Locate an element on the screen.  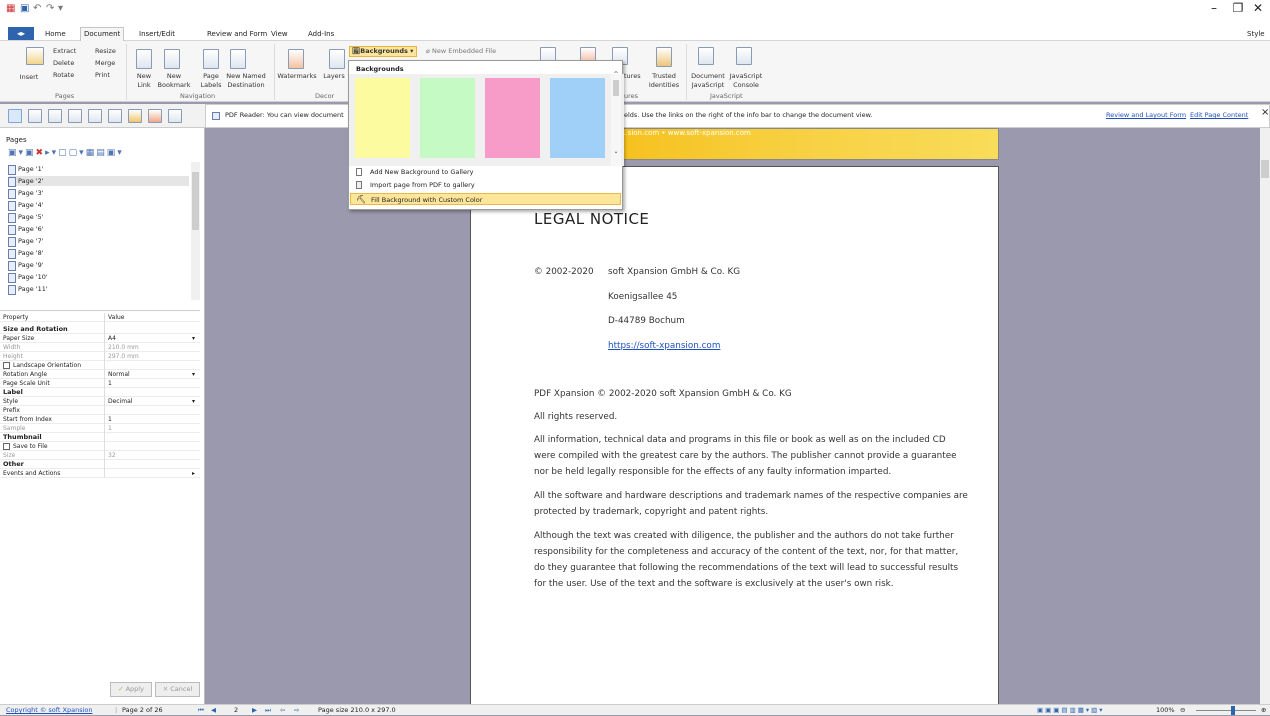
continuous-icon is located at coordinates (35, 116).